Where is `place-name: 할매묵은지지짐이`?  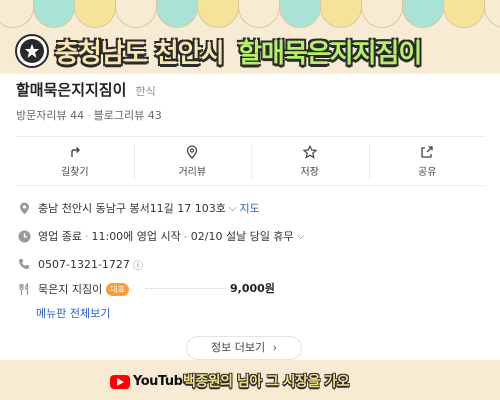 place-name: 할매묵은지지짐이 is located at coordinates (71, 90).